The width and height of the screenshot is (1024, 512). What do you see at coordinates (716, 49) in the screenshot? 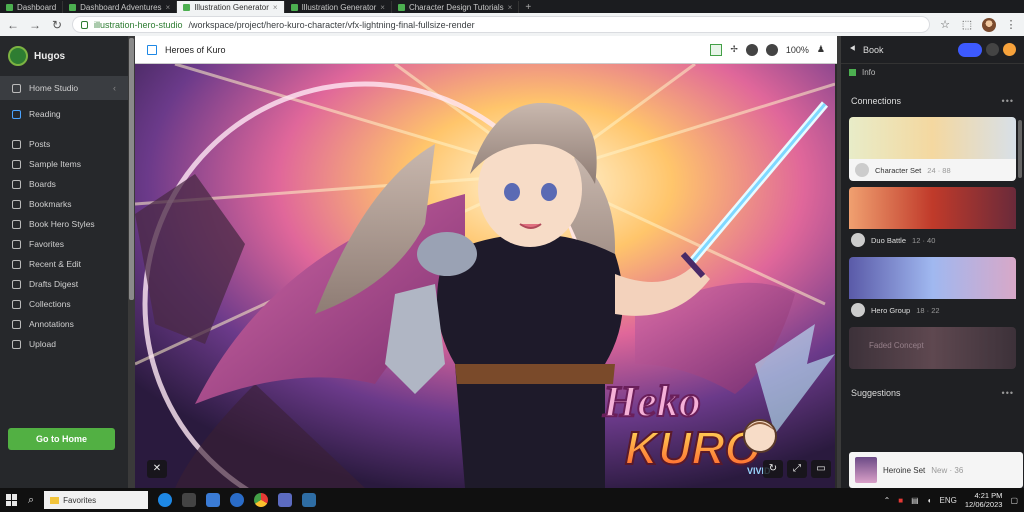
I see `save-icon` at bounding box center [716, 49].